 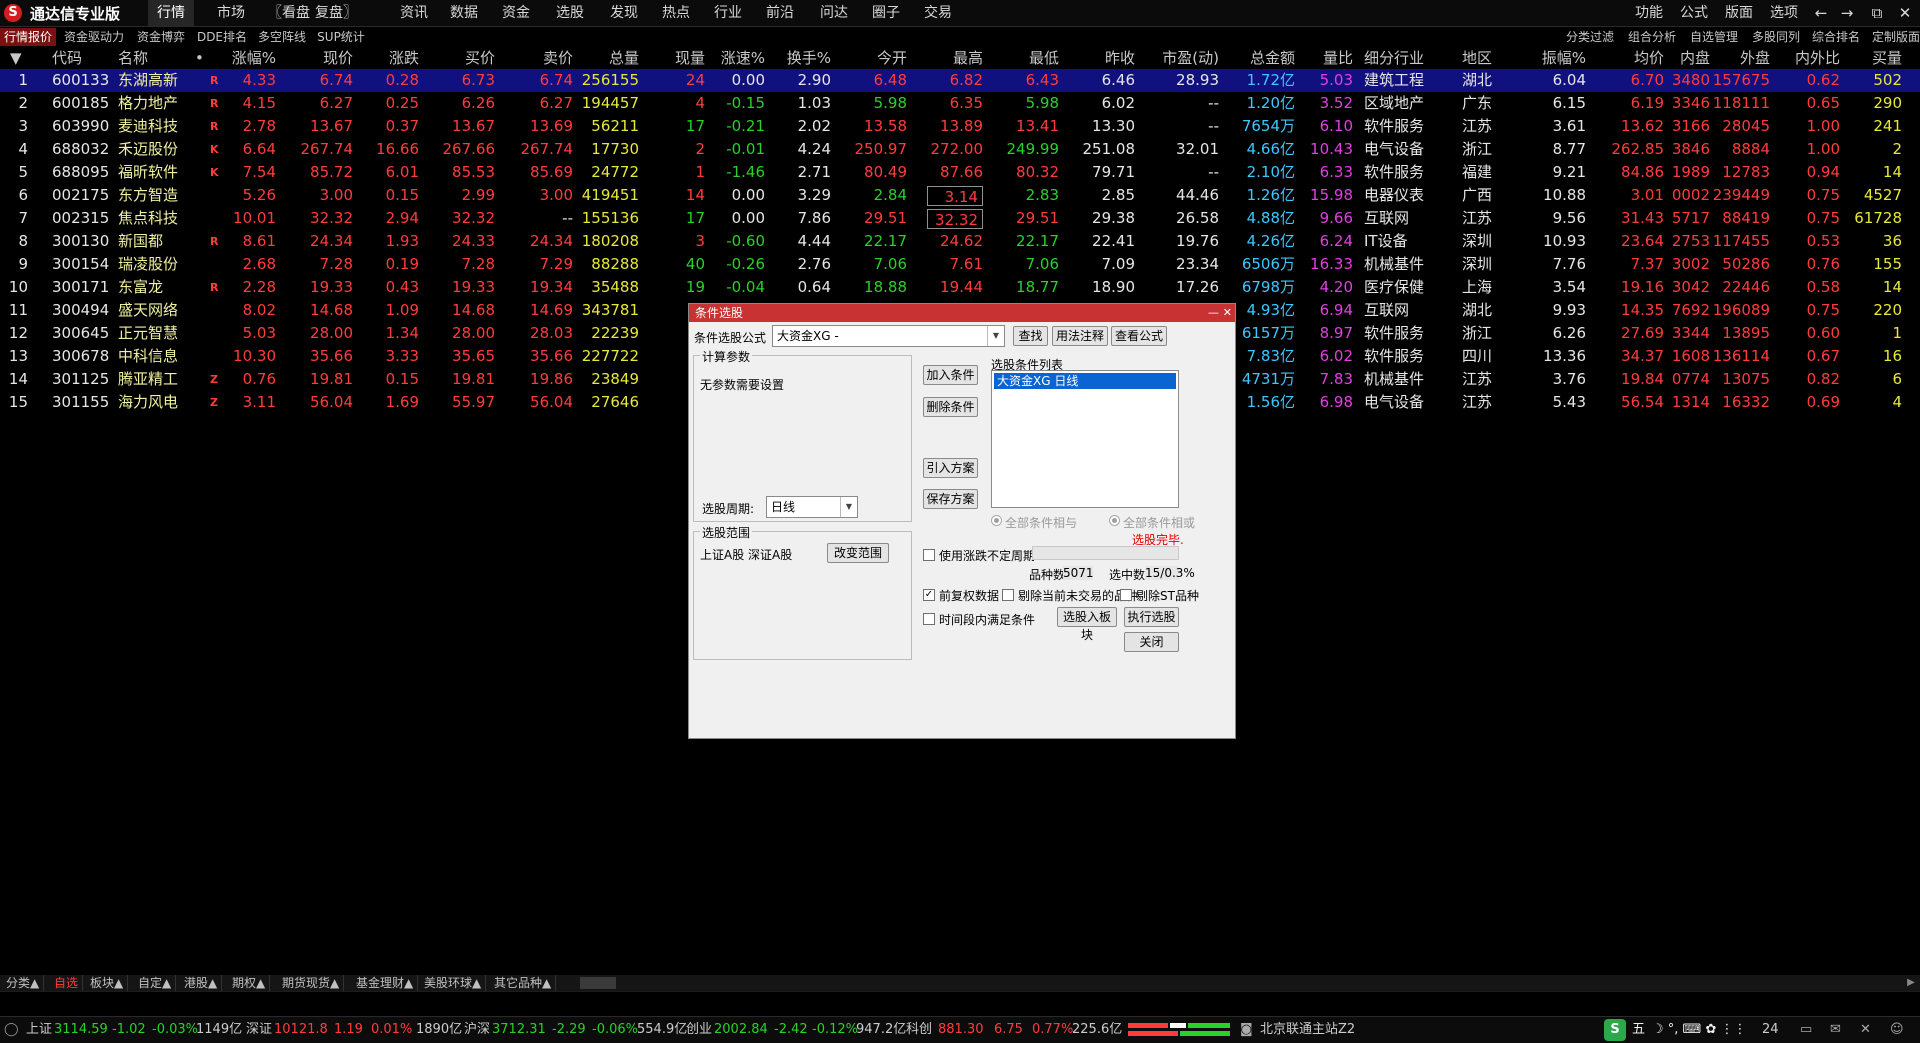 What do you see at coordinates (1805, 58) in the screenshot?
I see `column-header-io: 内外比` at bounding box center [1805, 58].